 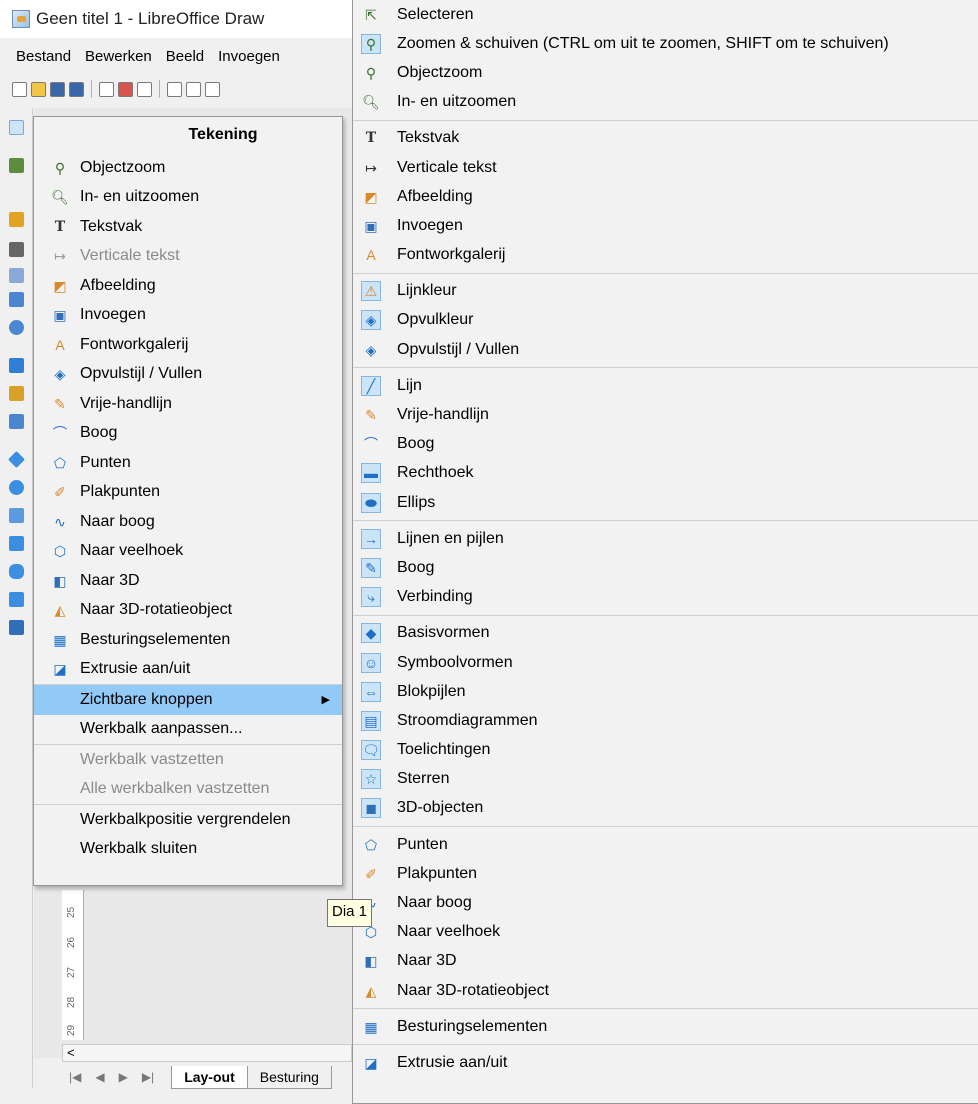 What do you see at coordinates (665, 633) in the screenshot?
I see `menu-item-basic-shapes: ◆ Basisvormen` at bounding box center [665, 633].